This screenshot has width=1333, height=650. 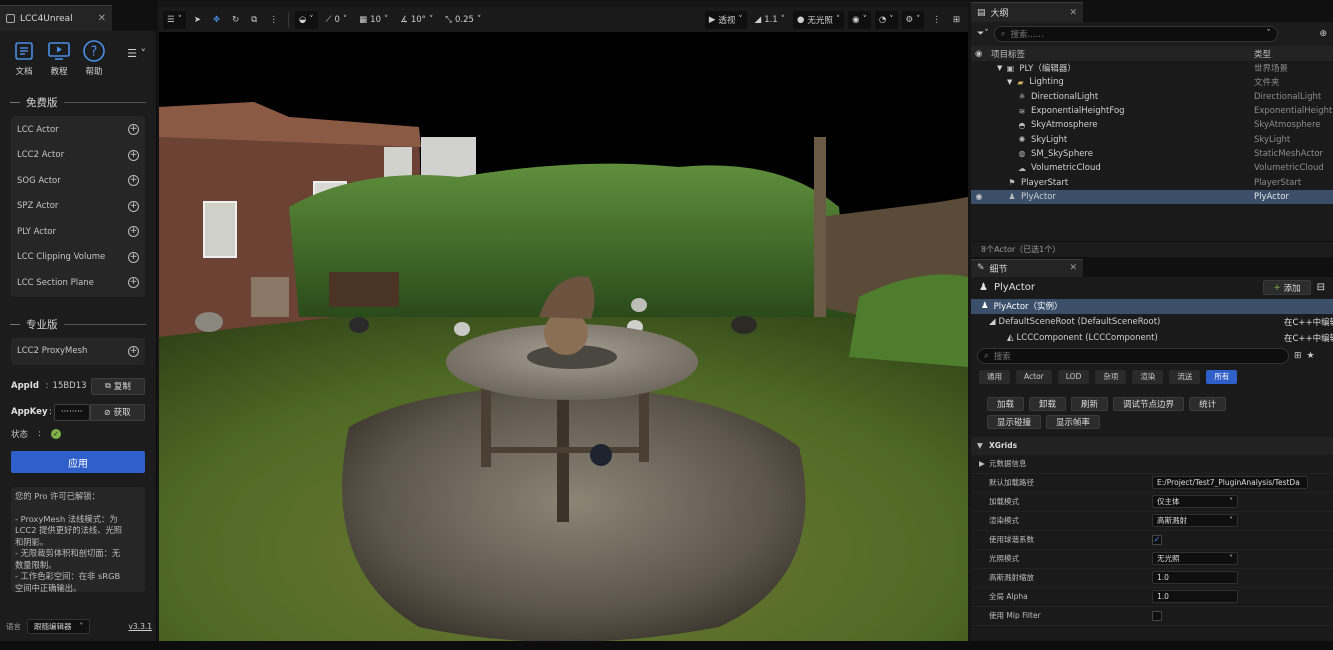 What do you see at coordinates (463, 20) in the screenshot?
I see `scale-snap-button: ⤡ 0.25 ˅` at bounding box center [463, 20].